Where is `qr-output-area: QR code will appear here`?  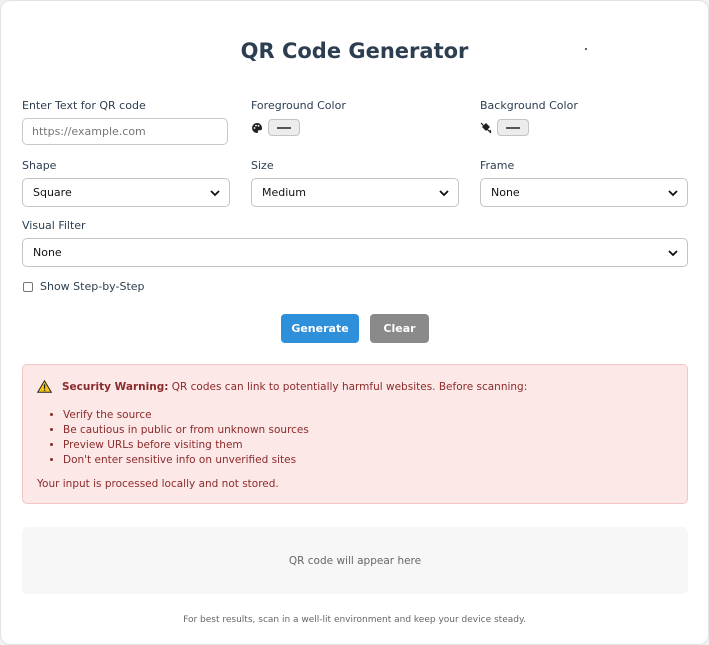
qr-output-area: QR code will appear here is located at coordinates (355, 560).